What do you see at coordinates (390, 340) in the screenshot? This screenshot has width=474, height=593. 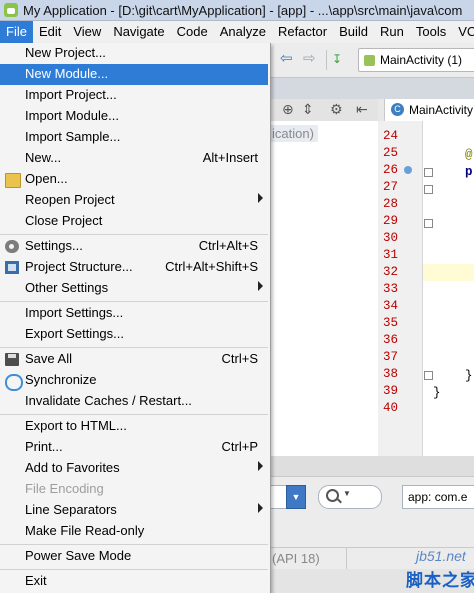 I see `line-number: 36` at bounding box center [390, 340].